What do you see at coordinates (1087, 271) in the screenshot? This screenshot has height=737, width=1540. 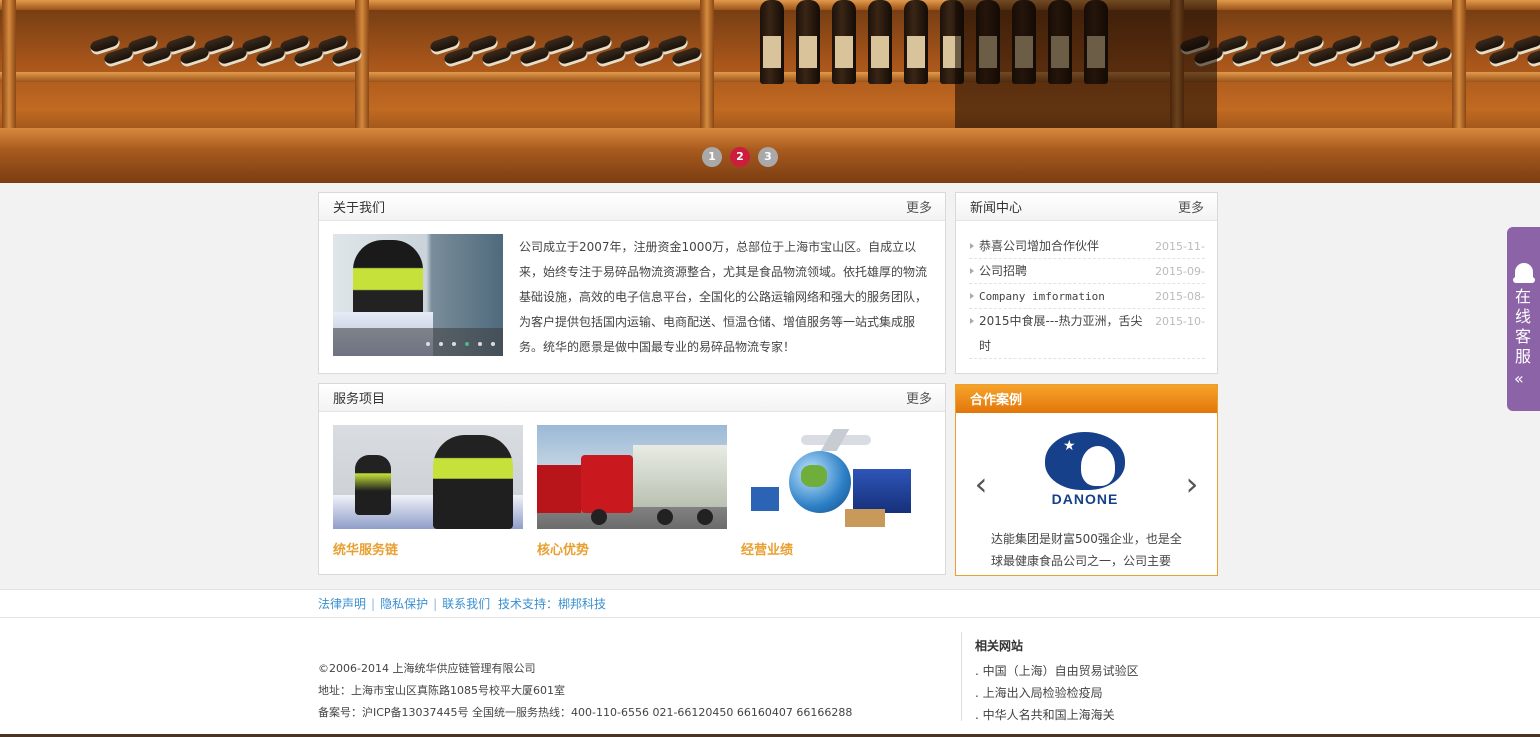 I see `news-item: 公司招聘 2015-09-` at bounding box center [1087, 271].